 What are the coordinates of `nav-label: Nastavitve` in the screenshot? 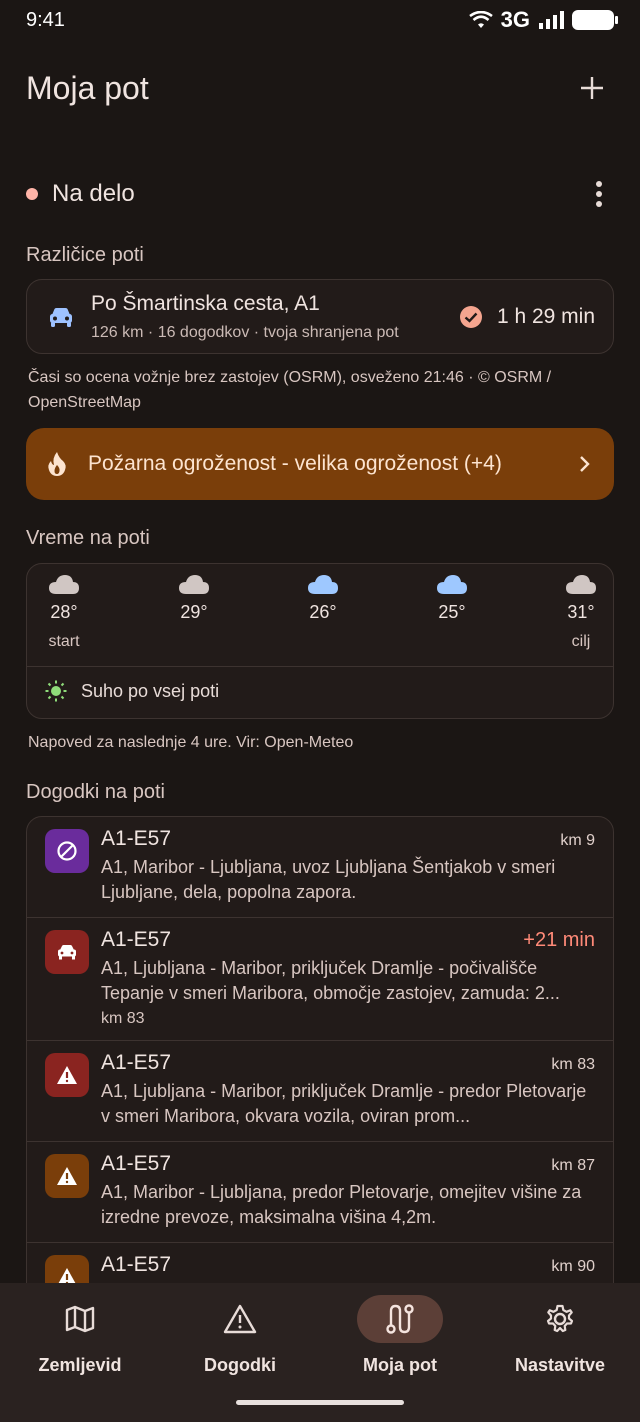 It's located at (560, 1365).